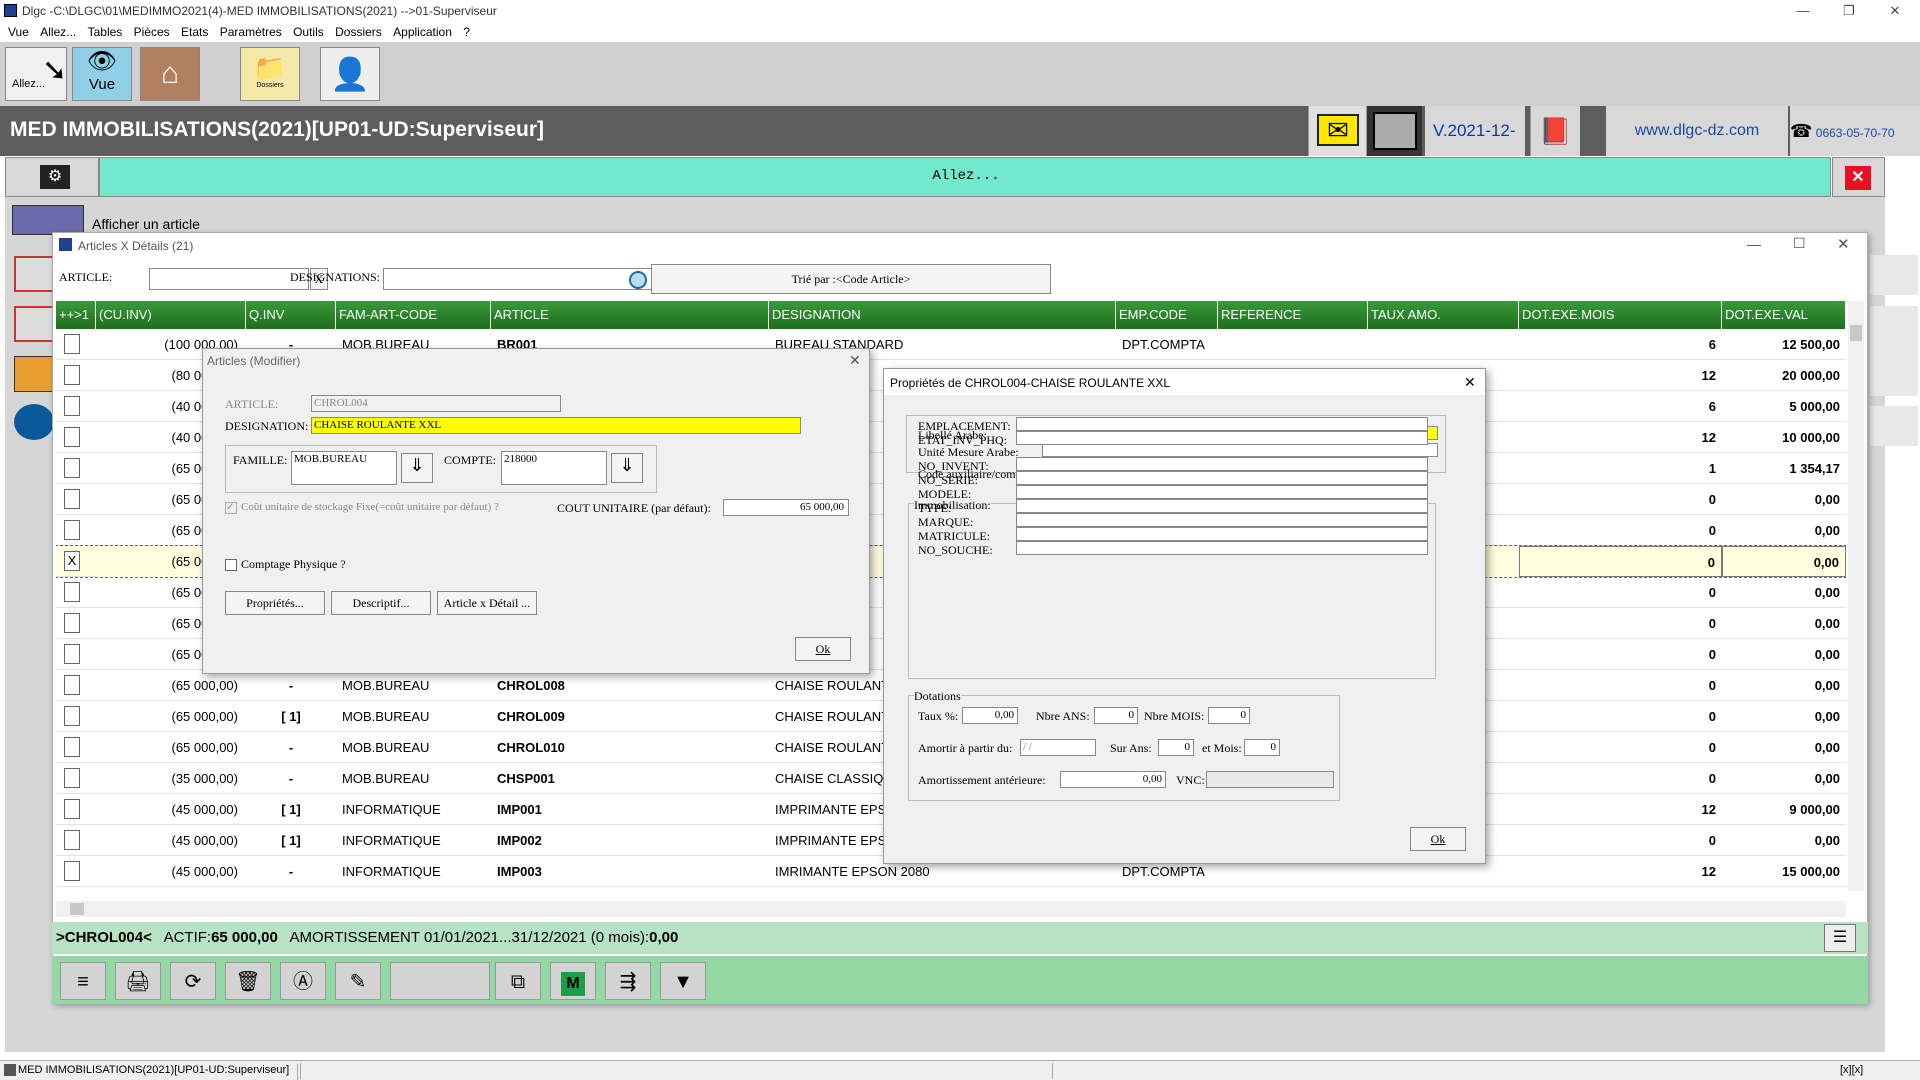 Image resolution: width=1920 pixels, height=1080 pixels. Describe the element at coordinates (638, 280) in the screenshot. I see `preview-eye-icon` at that location.